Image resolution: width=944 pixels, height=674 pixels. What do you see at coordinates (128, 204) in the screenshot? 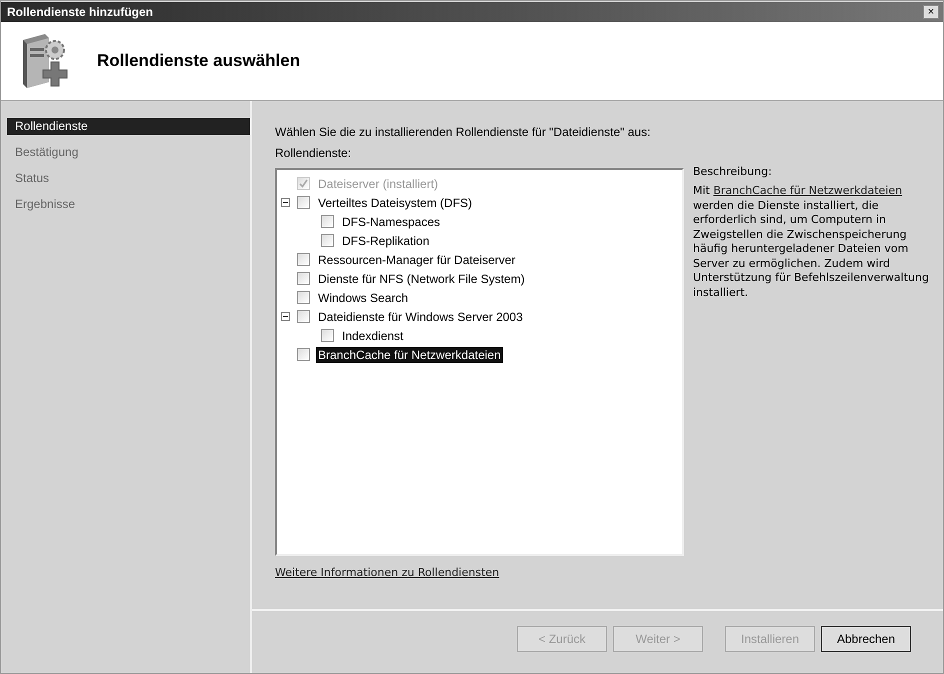
I see `sidebar-item: Ergebnisse` at bounding box center [128, 204].